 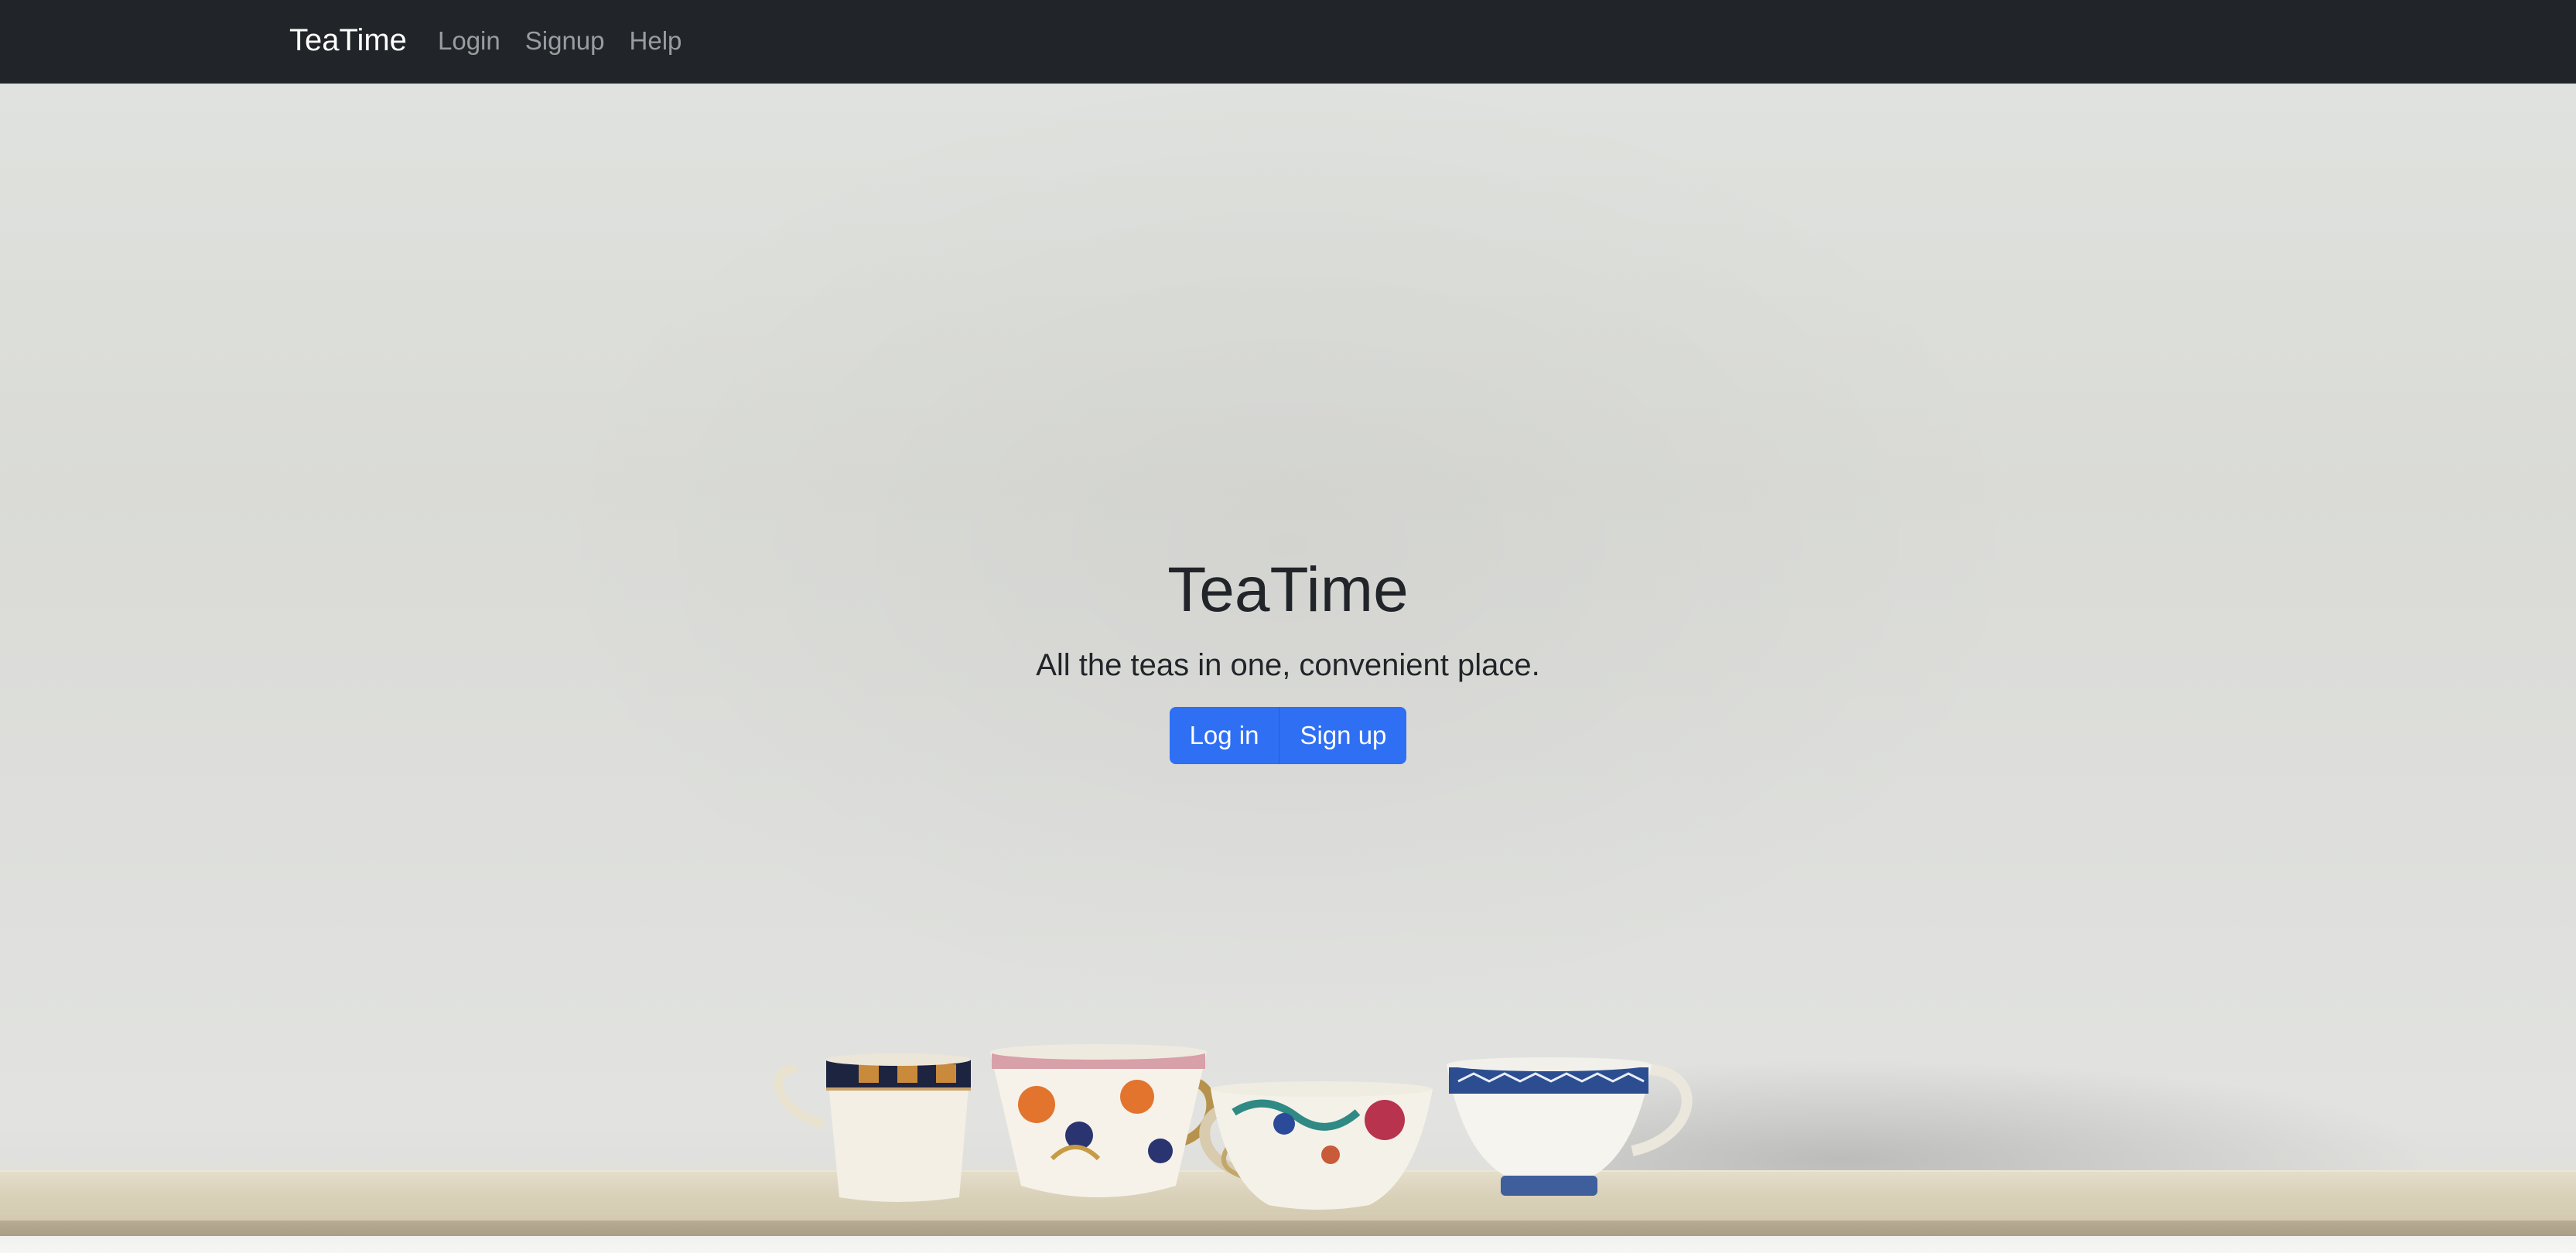 I want to click on hero-button-group: Log in Sign up, so click(x=1288, y=735).